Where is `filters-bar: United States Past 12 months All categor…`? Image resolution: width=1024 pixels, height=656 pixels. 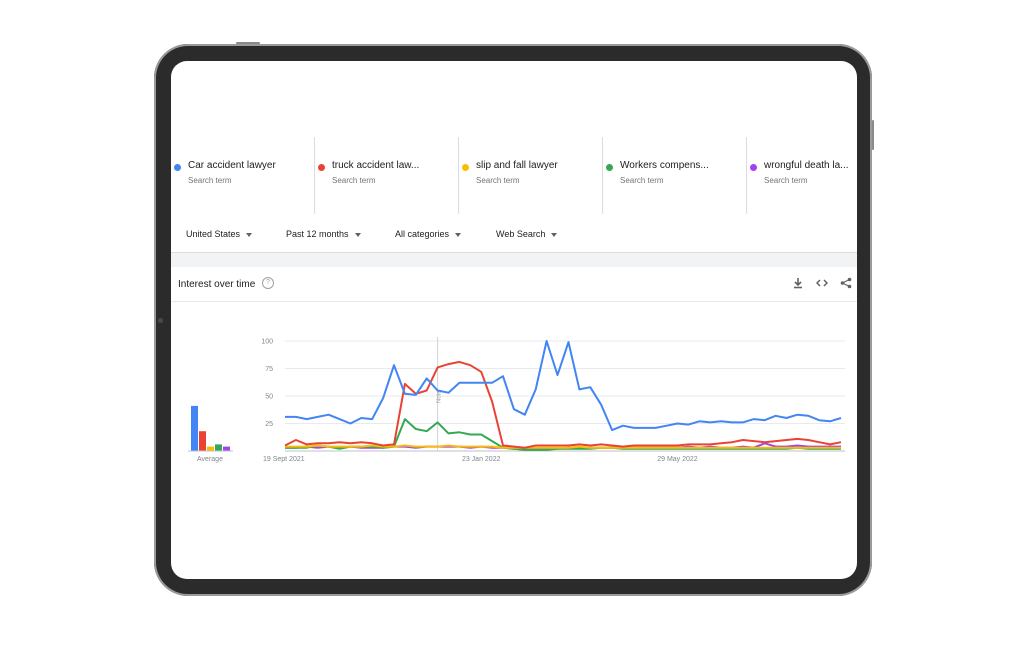 filters-bar: United States Past 12 months All categor… is located at coordinates (514, 233).